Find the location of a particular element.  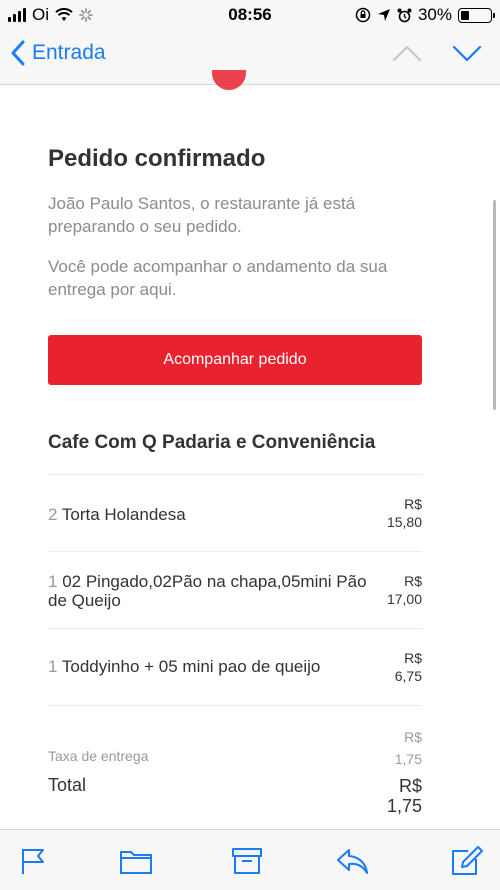

status-right: 30% is located at coordinates (425, 15).